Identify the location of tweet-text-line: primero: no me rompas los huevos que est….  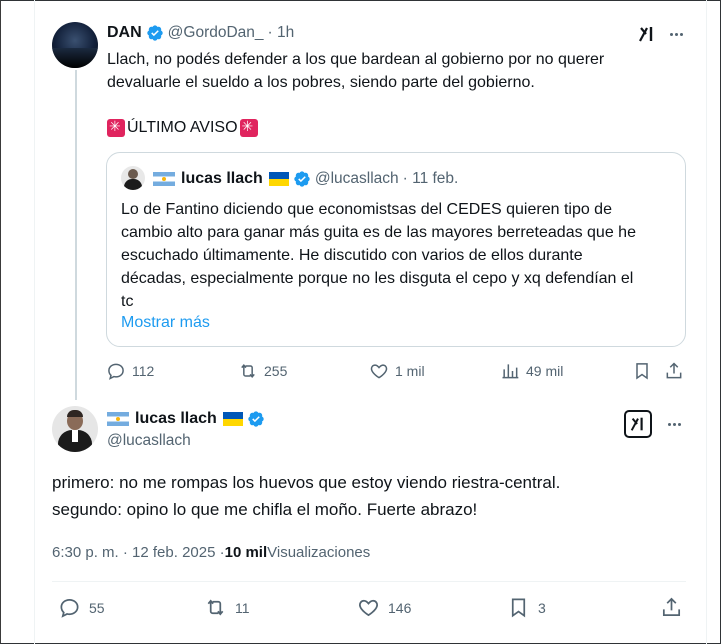
(306, 482).